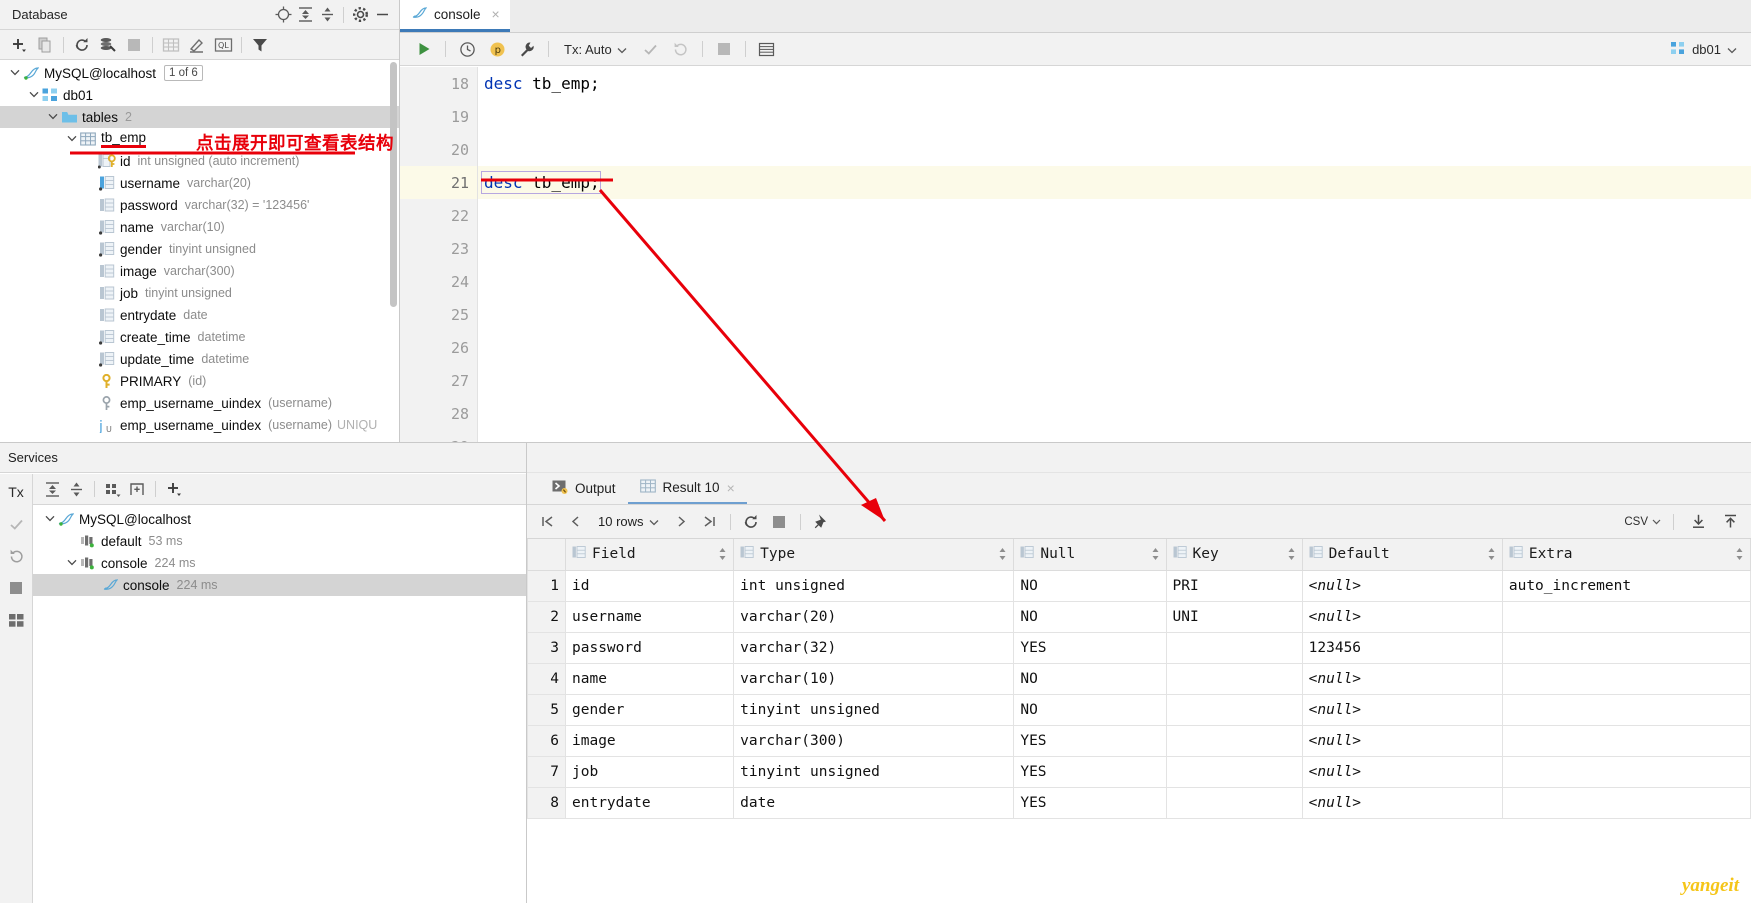 The image size is (1751, 903). Describe the element at coordinates (874, 678) in the screenshot. I see `cell-type: varchar(10)` at that location.